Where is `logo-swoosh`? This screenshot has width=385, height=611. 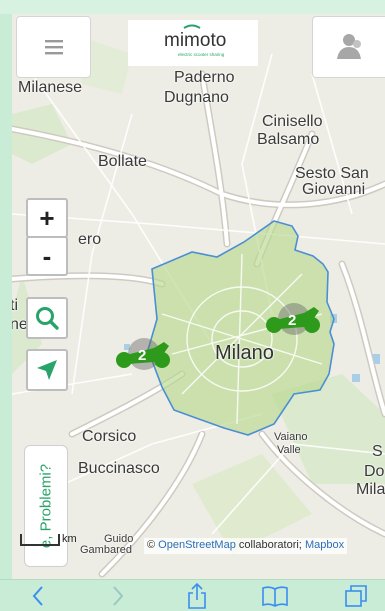 logo-swoosh is located at coordinates (192, 26).